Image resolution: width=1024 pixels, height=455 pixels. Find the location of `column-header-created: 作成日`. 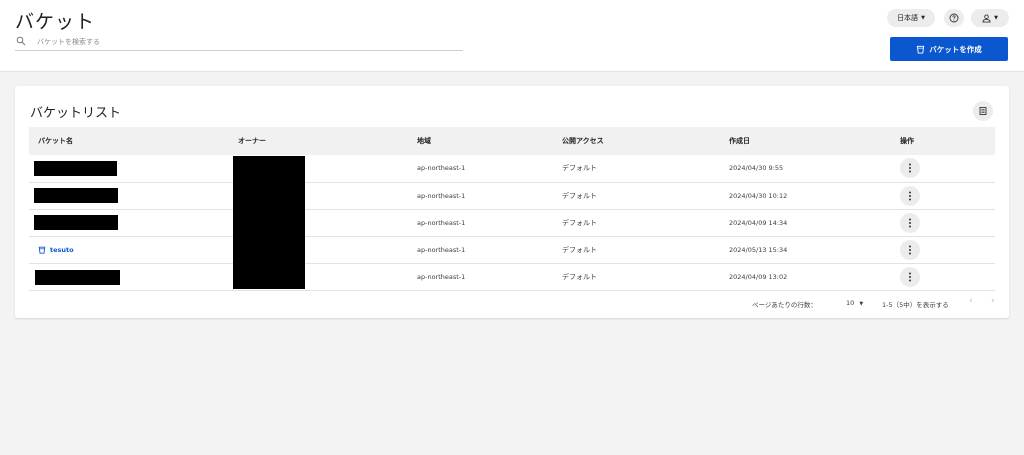

column-header-created: 作成日 is located at coordinates (805, 141).